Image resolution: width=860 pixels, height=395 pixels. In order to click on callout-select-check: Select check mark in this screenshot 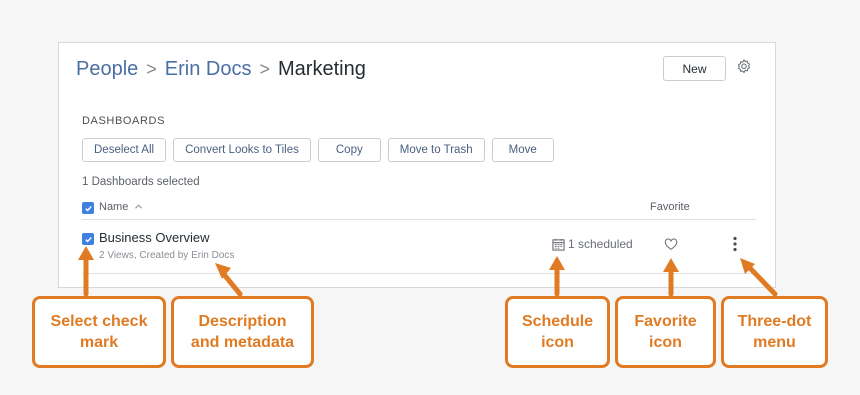, I will do `click(99, 332)`.